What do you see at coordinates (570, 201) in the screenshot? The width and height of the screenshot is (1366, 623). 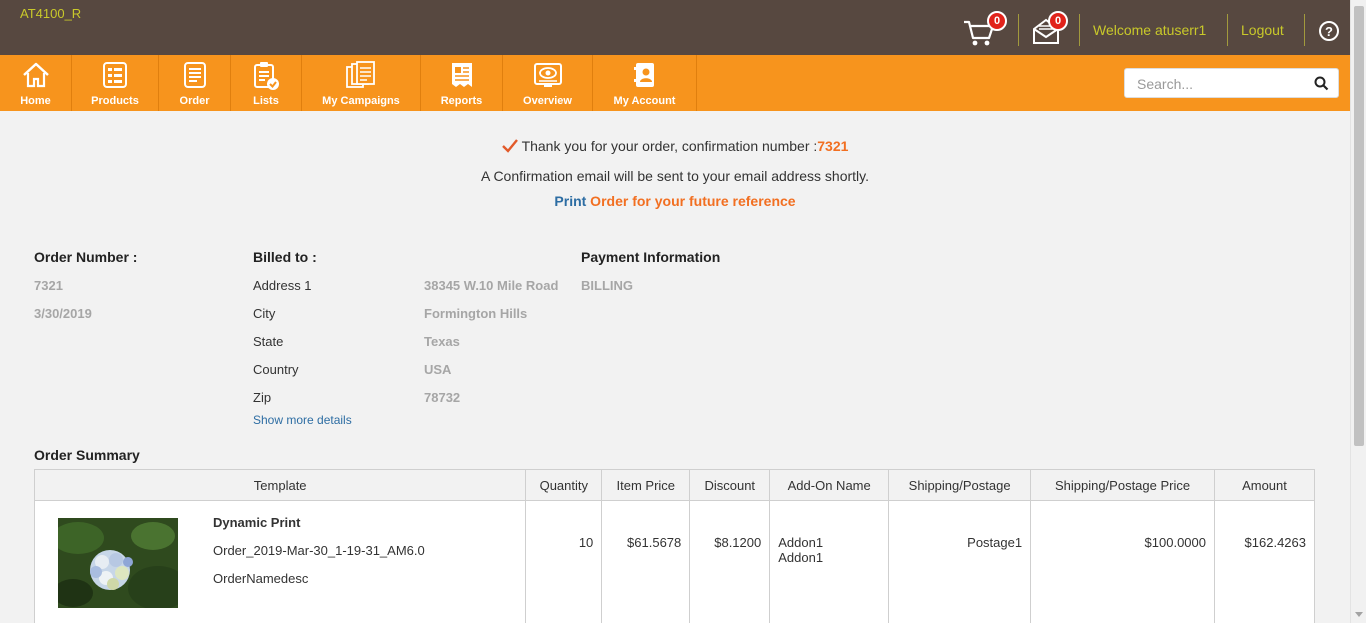 I see `print-link: Print` at bounding box center [570, 201].